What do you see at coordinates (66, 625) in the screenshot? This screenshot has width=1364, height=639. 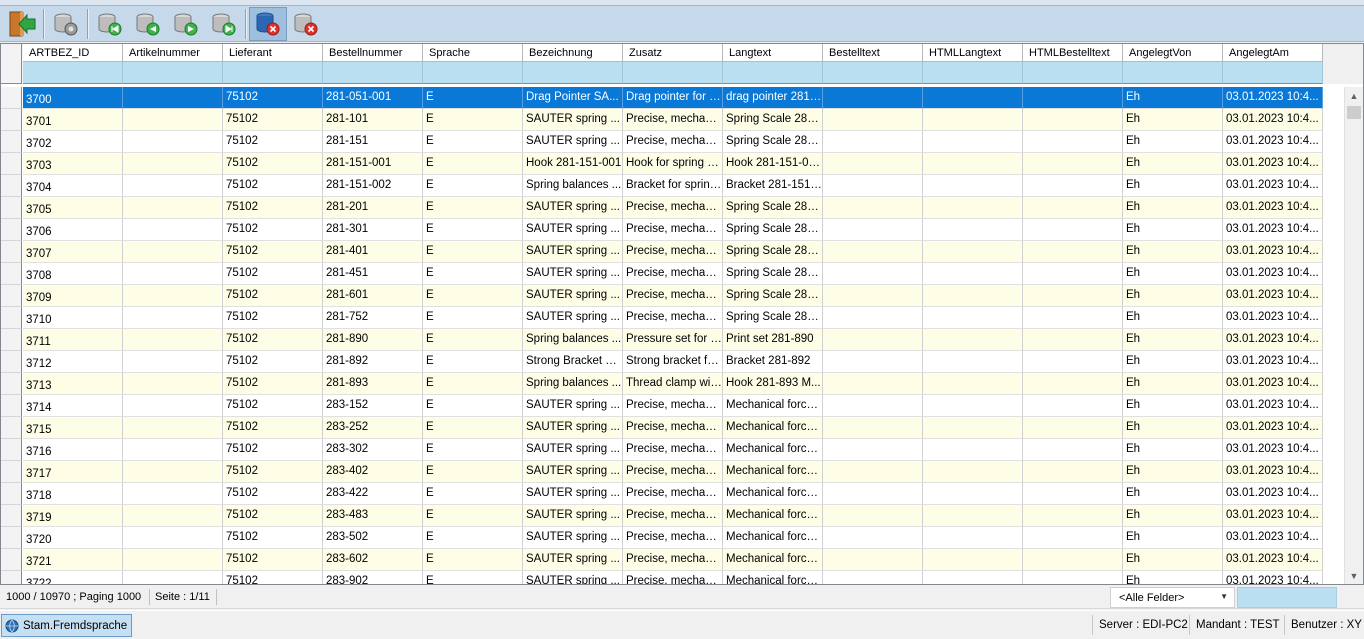 I see `task-tab-stam-fremdsprache: Stam.Fremdsprache` at bounding box center [66, 625].